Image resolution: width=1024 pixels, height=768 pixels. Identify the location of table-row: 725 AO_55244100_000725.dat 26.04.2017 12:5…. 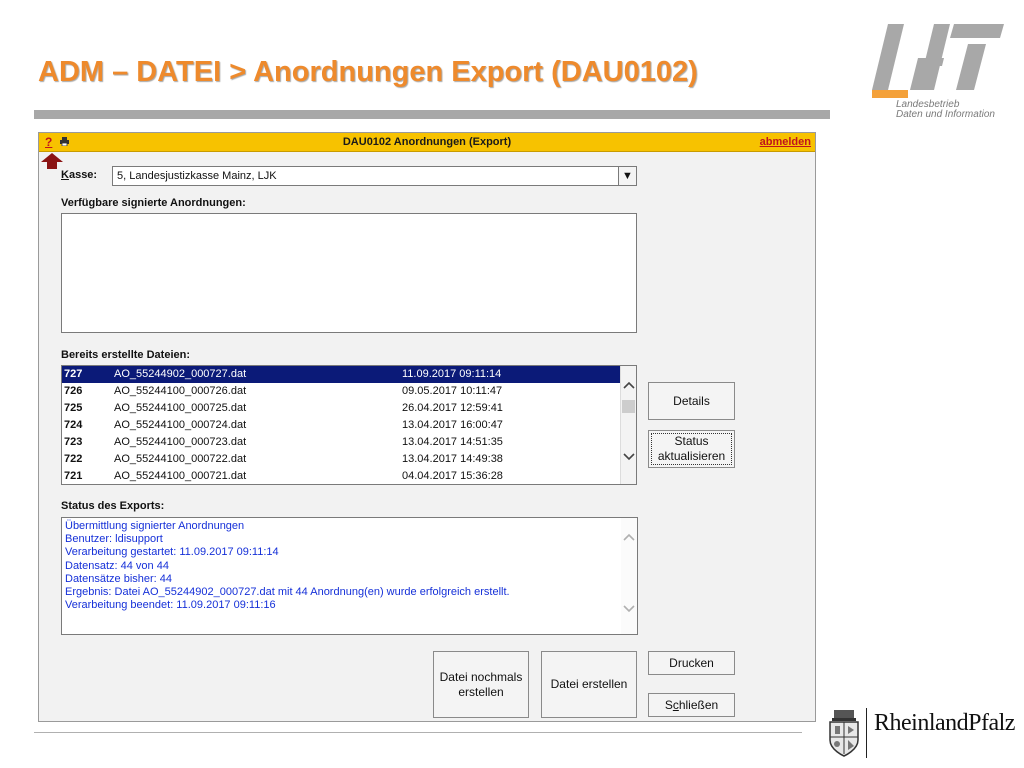
(341, 408).